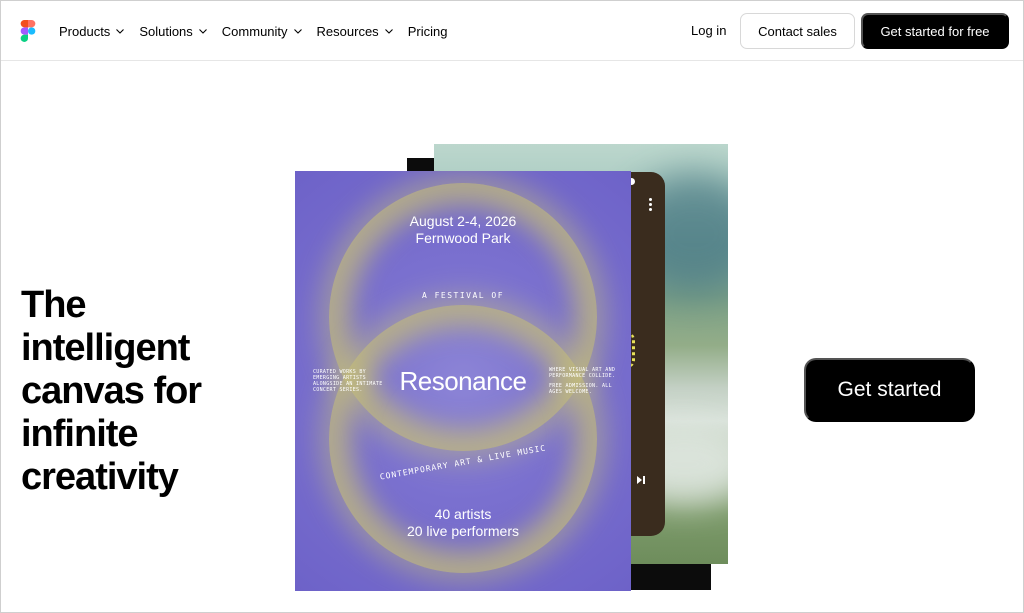 The width and height of the screenshot is (1024, 613). What do you see at coordinates (797, 31) in the screenshot?
I see `contact-sales-button: Contact sales` at bounding box center [797, 31].